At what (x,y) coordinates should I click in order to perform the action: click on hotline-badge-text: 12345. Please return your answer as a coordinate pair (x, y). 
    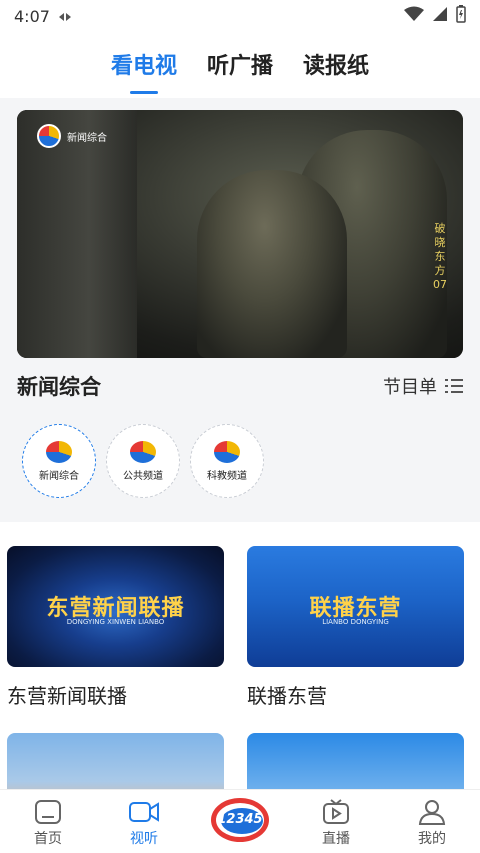
    Looking at the image, I should click on (240, 819).